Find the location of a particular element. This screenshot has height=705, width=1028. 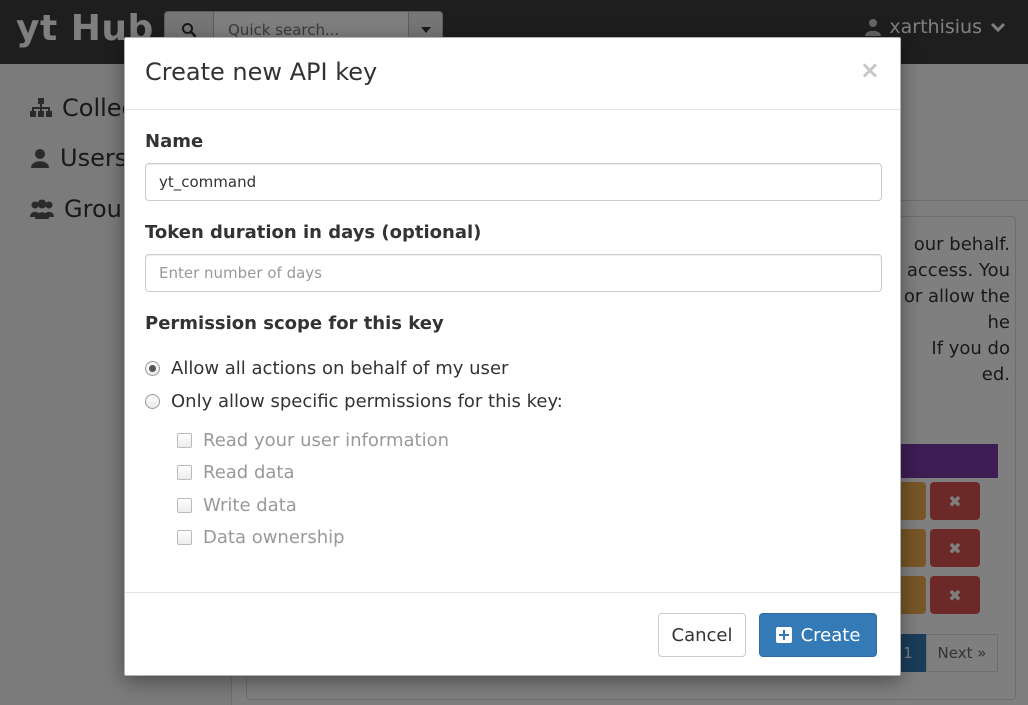

plus-square-icon is located at coordinates (783, 635).